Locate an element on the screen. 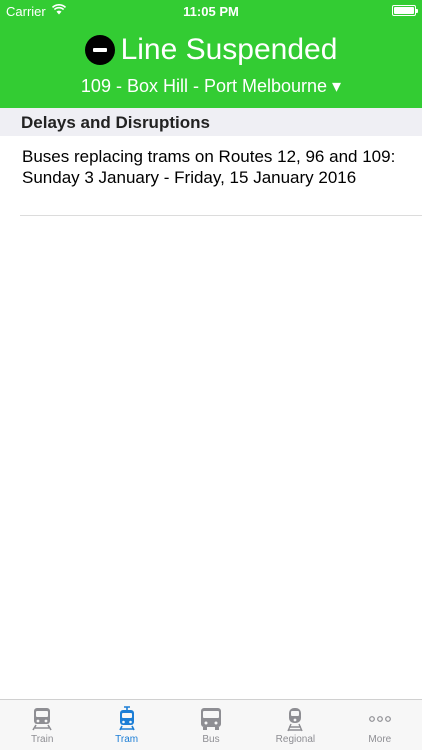  tab-bus: Bus is located at coordinates (211, 725).